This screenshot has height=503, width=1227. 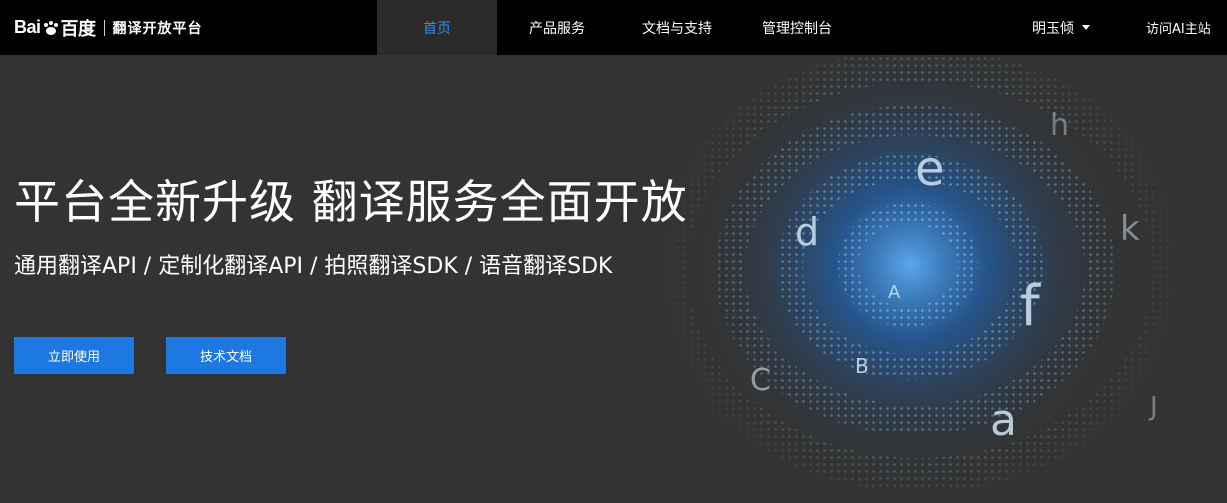 I want to click on tech-docs-button: 技术文档, so click(x=226, y=355).